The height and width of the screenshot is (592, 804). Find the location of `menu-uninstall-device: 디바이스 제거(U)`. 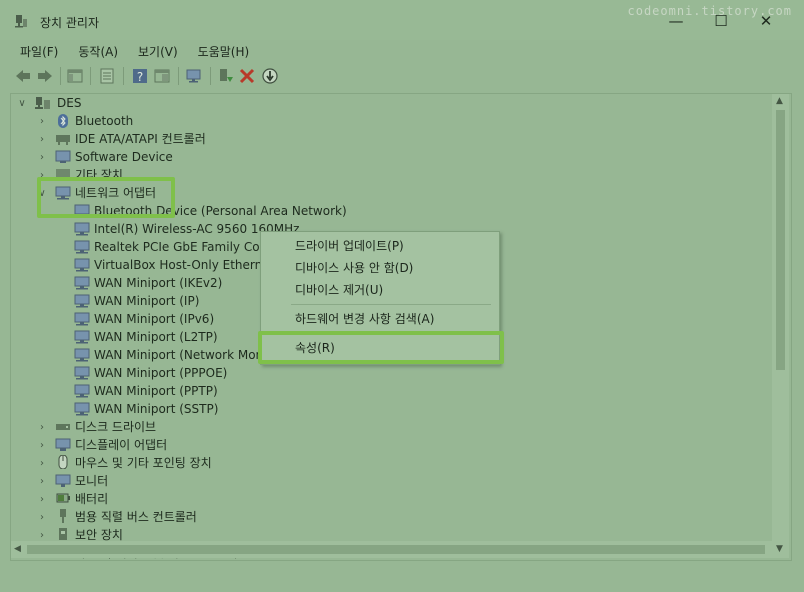

menu-uninstall-device: 디바이스 제거(U) is located at coordinates (339, 289).